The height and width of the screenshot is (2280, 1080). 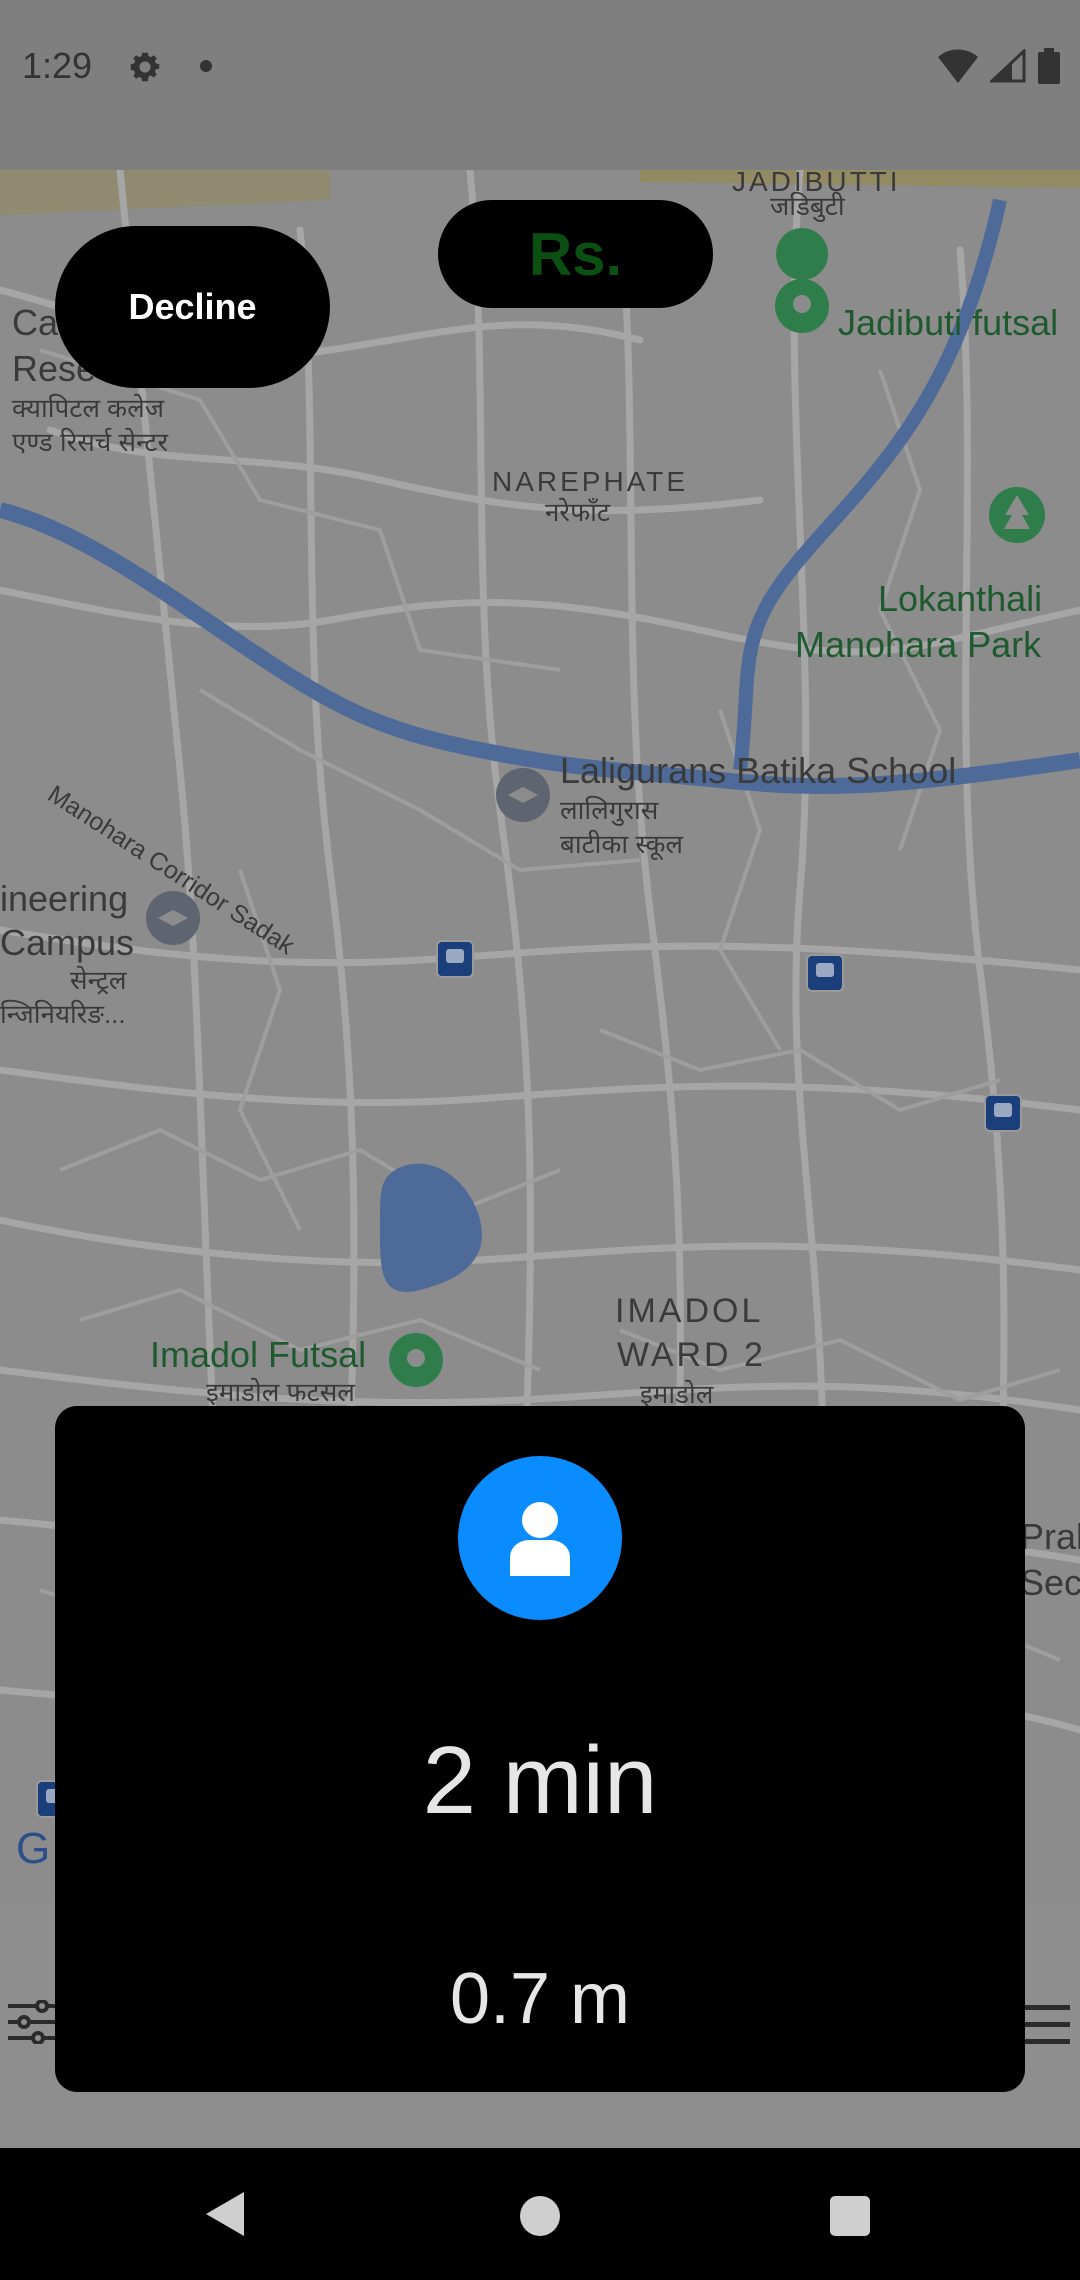 What do you see at coordinates (206, 66) in the screenshot?
I see `notification-dot-icon` at bounding box center [206, 66].